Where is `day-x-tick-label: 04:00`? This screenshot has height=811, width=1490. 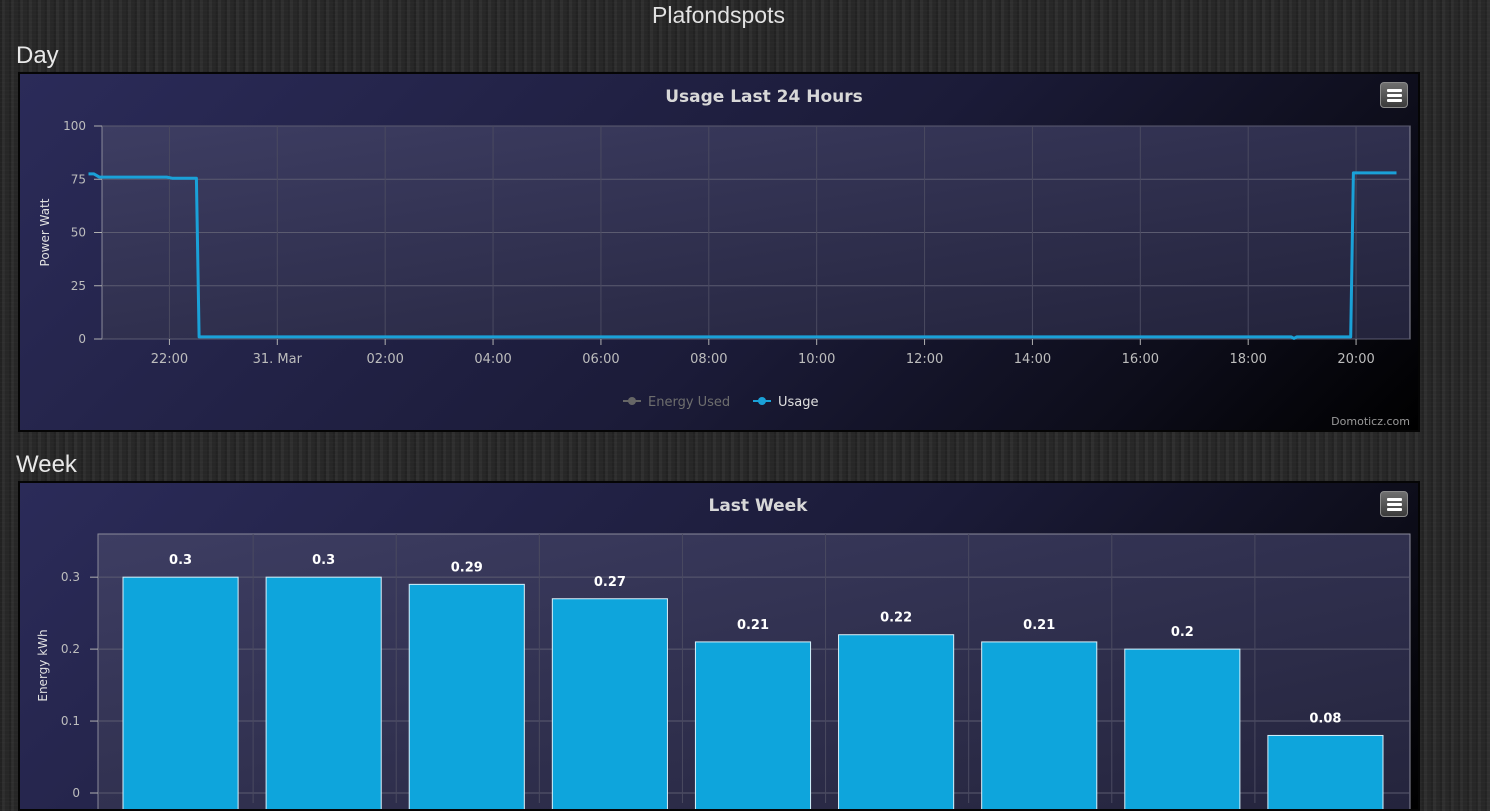
day-x-tick-label: 04:00 is located at coordinates (492, 359).